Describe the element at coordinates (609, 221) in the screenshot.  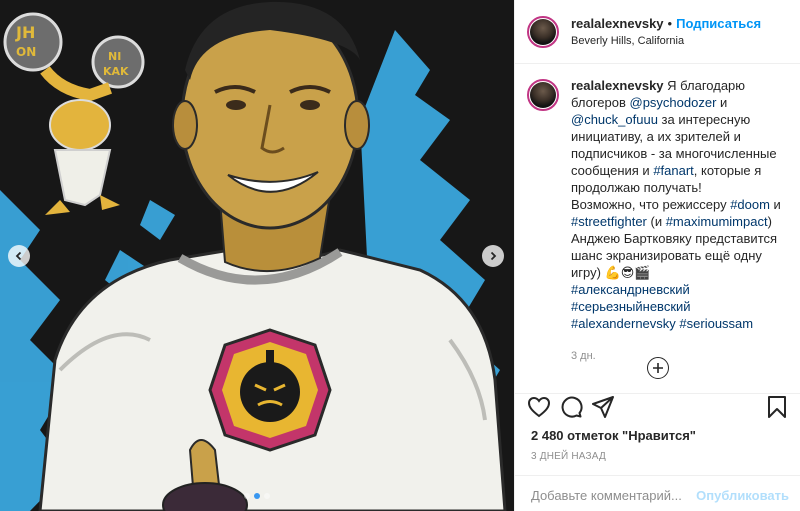
I see `hashtag-link: #streetfighter` at that location.